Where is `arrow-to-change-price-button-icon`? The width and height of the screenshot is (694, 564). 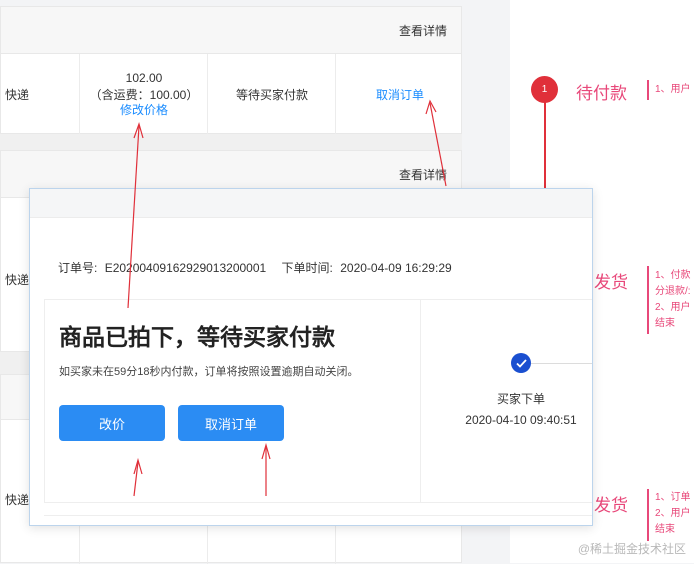
arrow-to-change-price-button-icon is located at coordinates (138, 477).